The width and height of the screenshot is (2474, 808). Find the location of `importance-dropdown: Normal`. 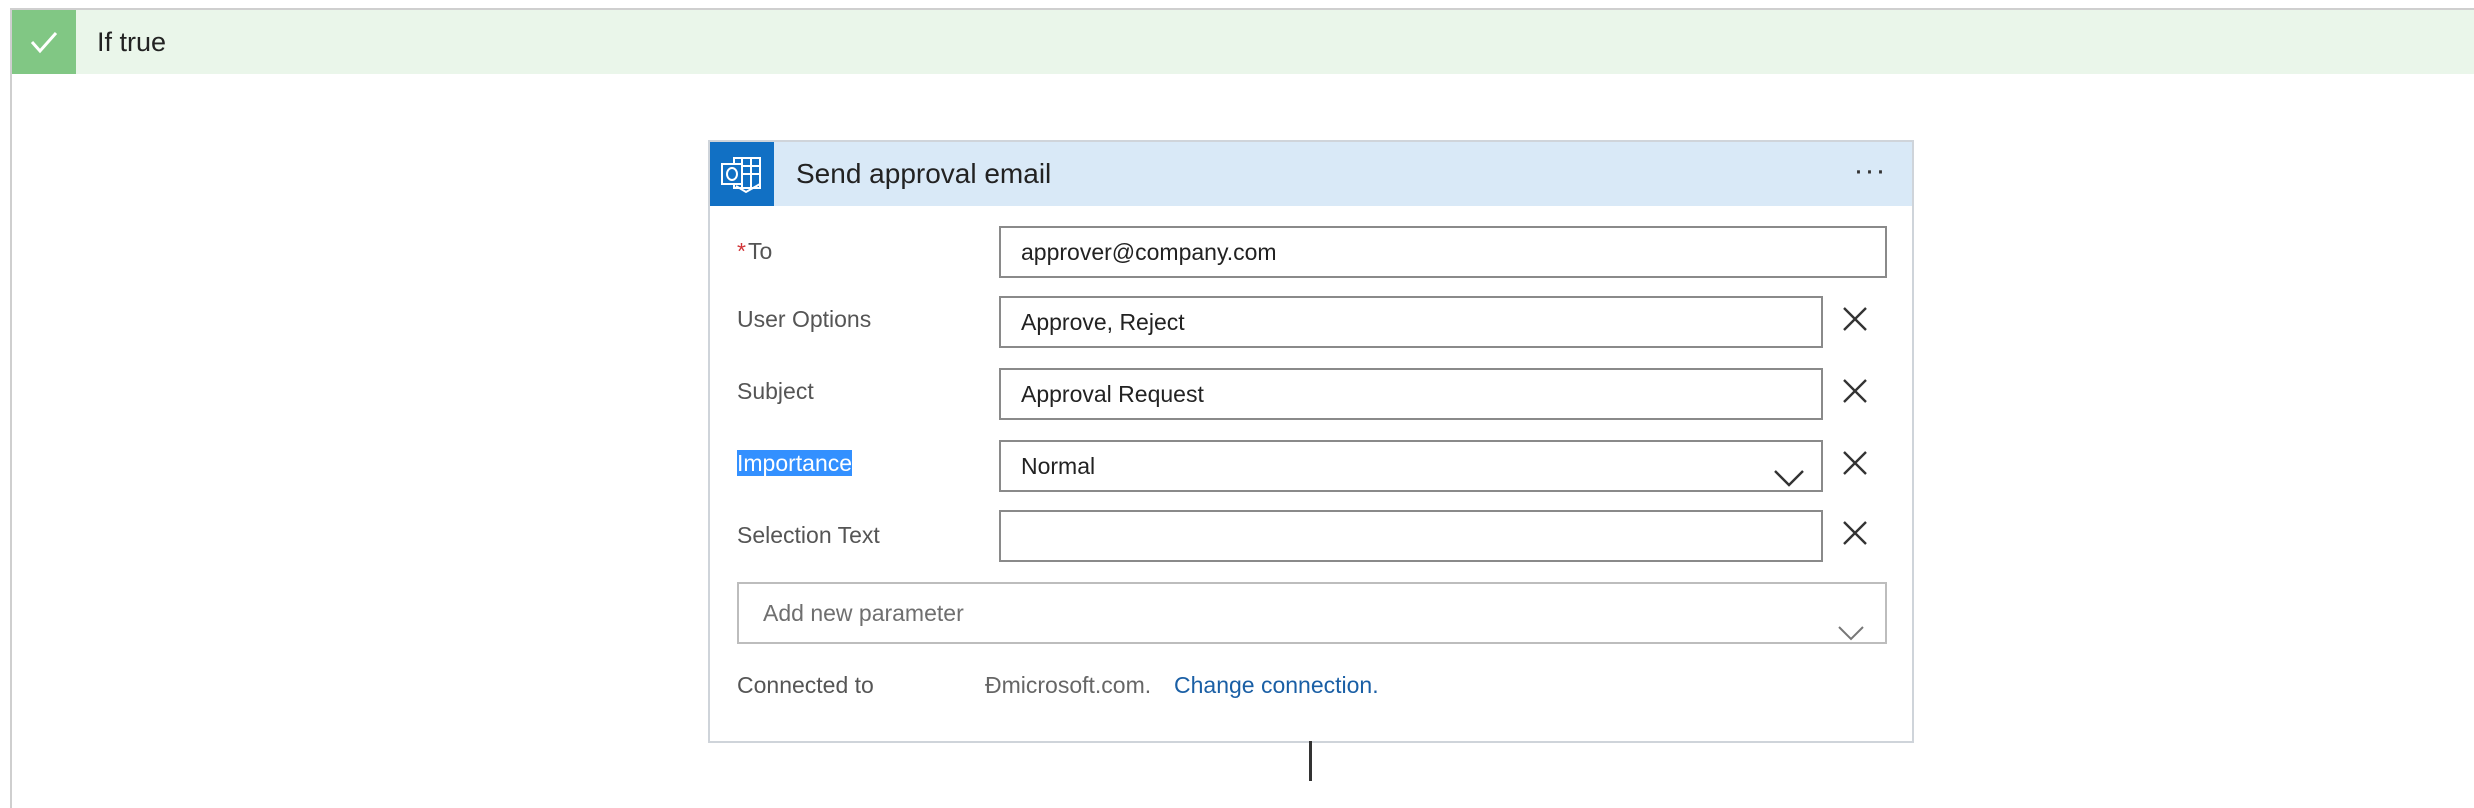

importance-dropdown: Normal is located at coordinates (1411, 466).